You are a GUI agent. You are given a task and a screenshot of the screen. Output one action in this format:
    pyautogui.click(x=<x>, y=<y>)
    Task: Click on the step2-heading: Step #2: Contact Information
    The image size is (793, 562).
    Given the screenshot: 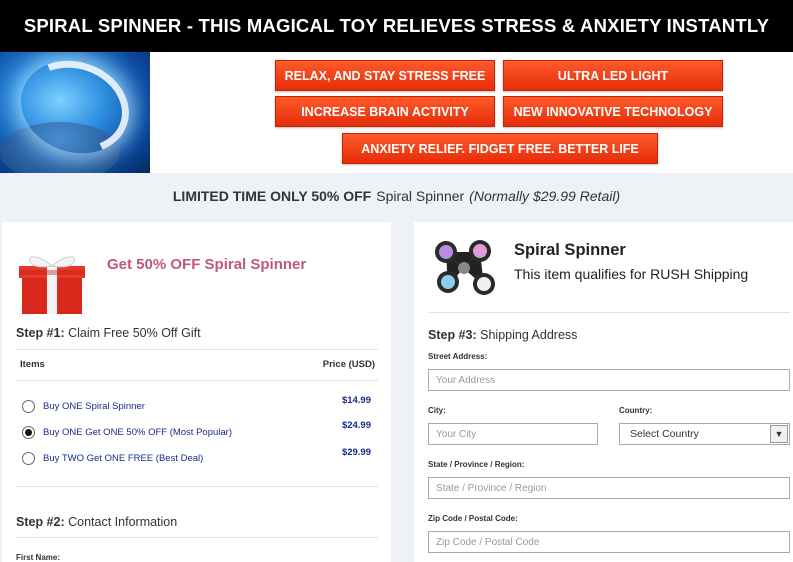 What is the action you would take?
    pyautogui.click(x=97, y=522)
    